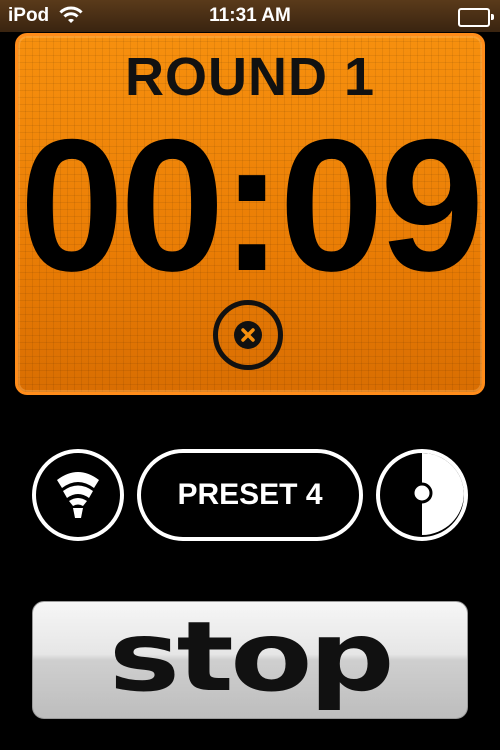 The width and height of the screenshot is (500, 750). I want to click on progress-dial-icon, so click(422, 495).